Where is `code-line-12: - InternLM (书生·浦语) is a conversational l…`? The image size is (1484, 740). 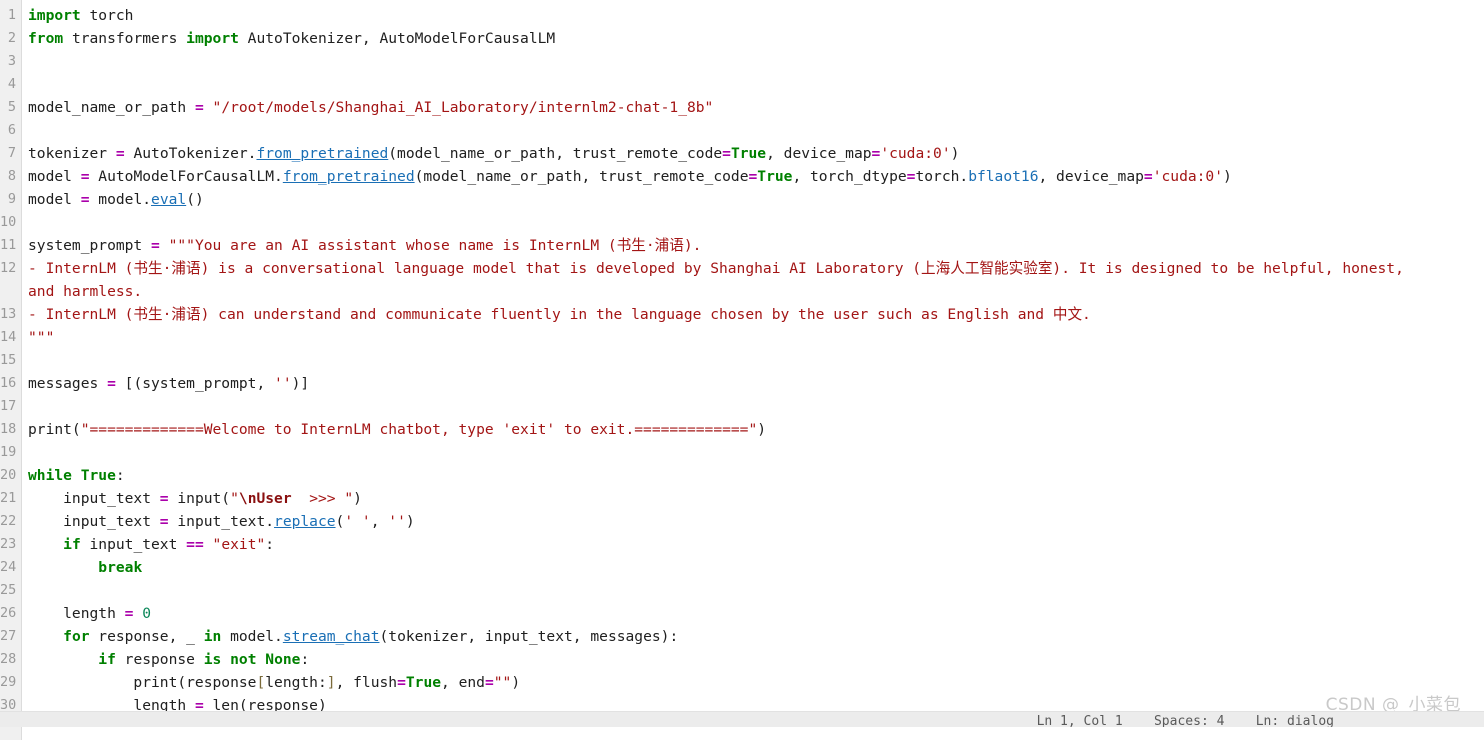
code-line-12: - InternLM (书生·浦语) is a conversational l… is located at coordinates (756, 268).